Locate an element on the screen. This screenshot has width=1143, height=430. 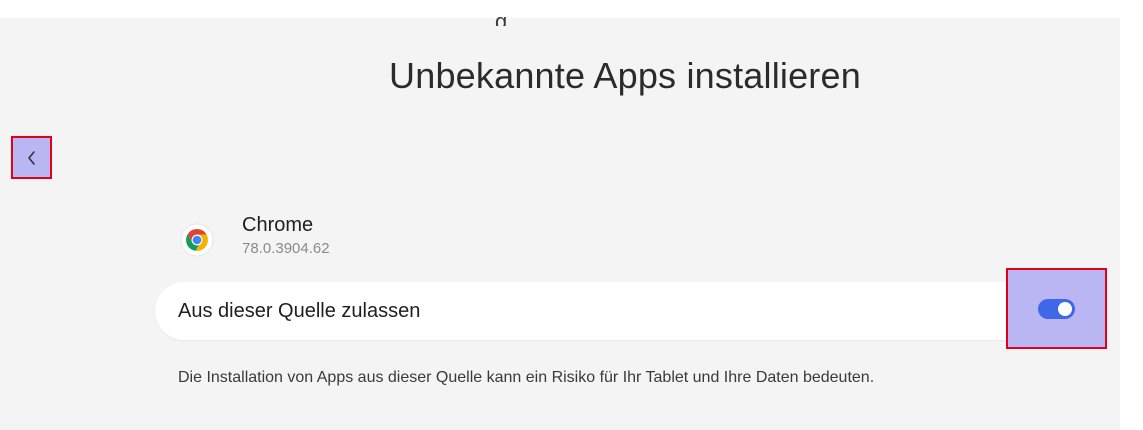
toggle-track is located at coordinates (1056, 308).